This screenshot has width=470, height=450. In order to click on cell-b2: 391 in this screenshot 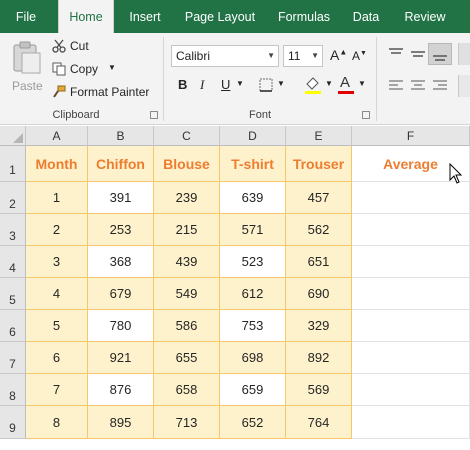, I will do `click(121, 198)`.